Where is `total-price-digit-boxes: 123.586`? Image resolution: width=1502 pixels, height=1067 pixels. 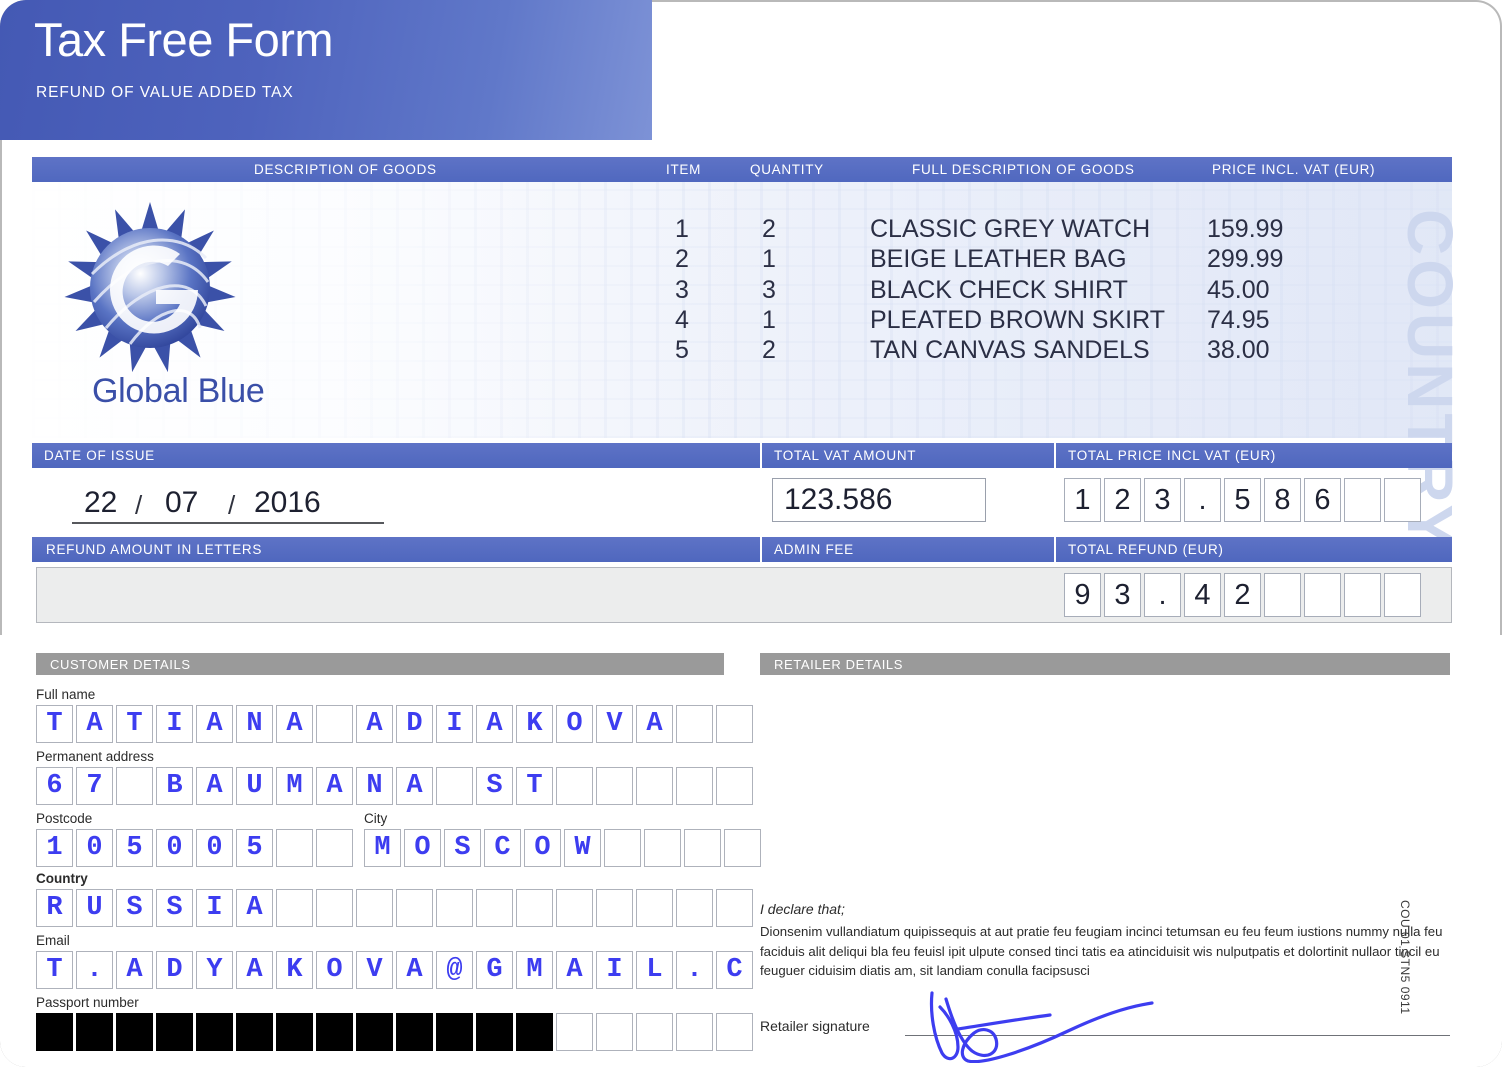 total-price-digit-boxes: 123.586 is located at coordinates (1244, 500).